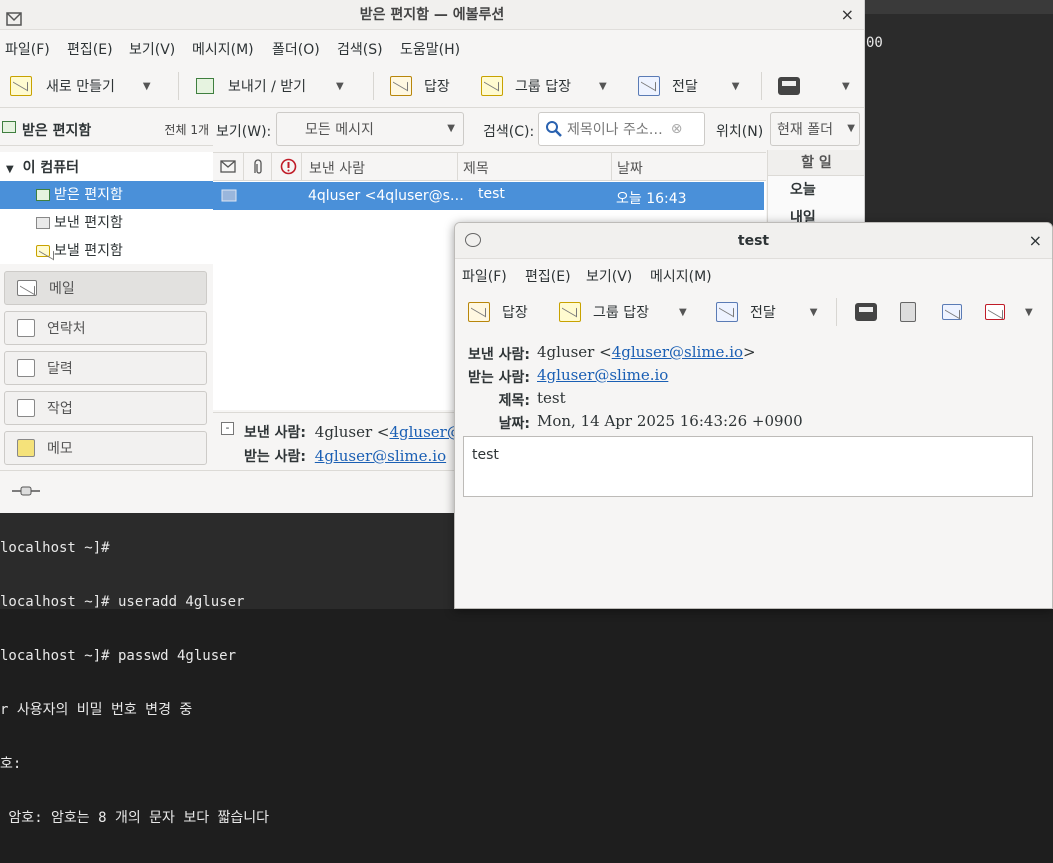 This screenshot has width=1053, height=863. Describe the element at coordinates (908, 312) in the screenshot. I see `delete-button` at that location.